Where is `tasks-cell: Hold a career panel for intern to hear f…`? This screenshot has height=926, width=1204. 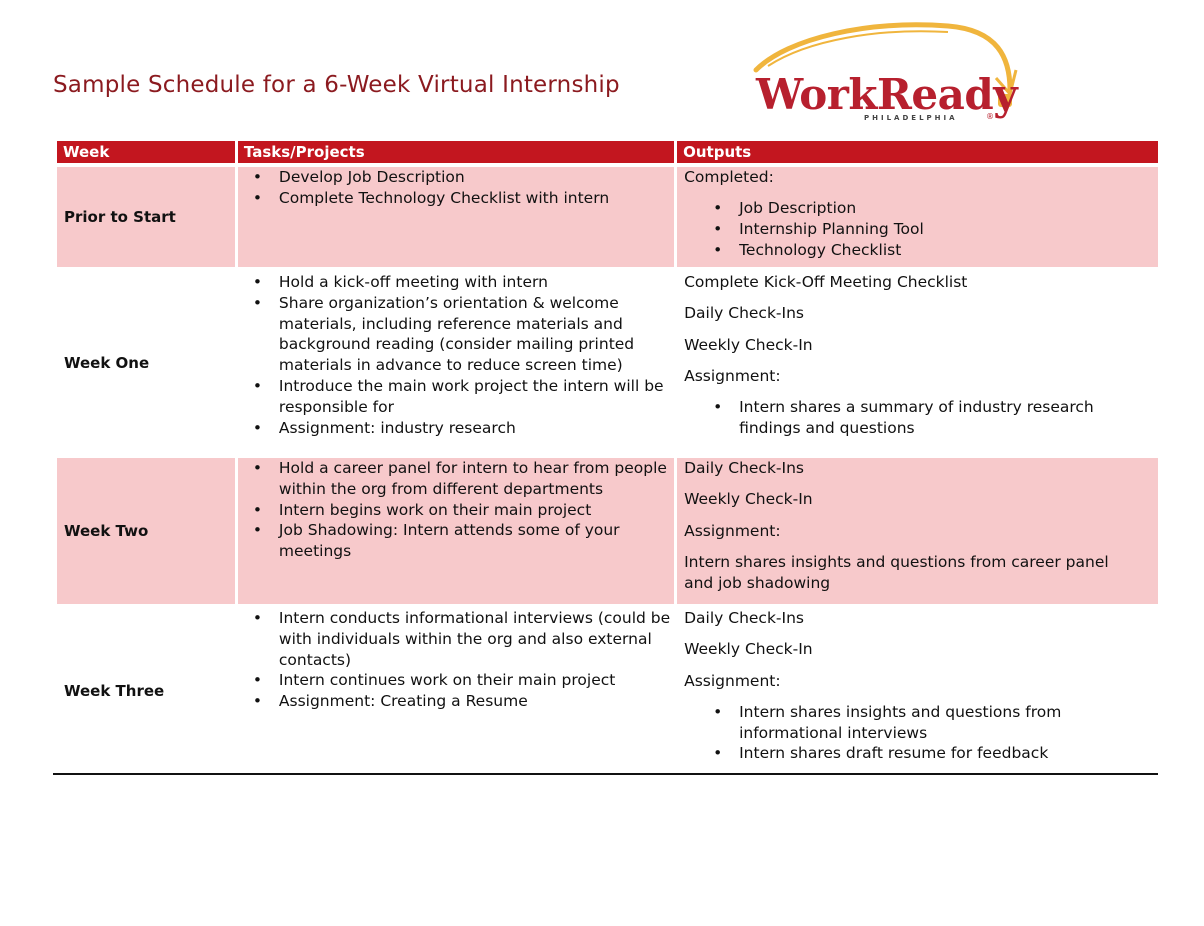
tasks-cell: Hold a career panel for intern to hear f… is located at coordinates (456, 531).